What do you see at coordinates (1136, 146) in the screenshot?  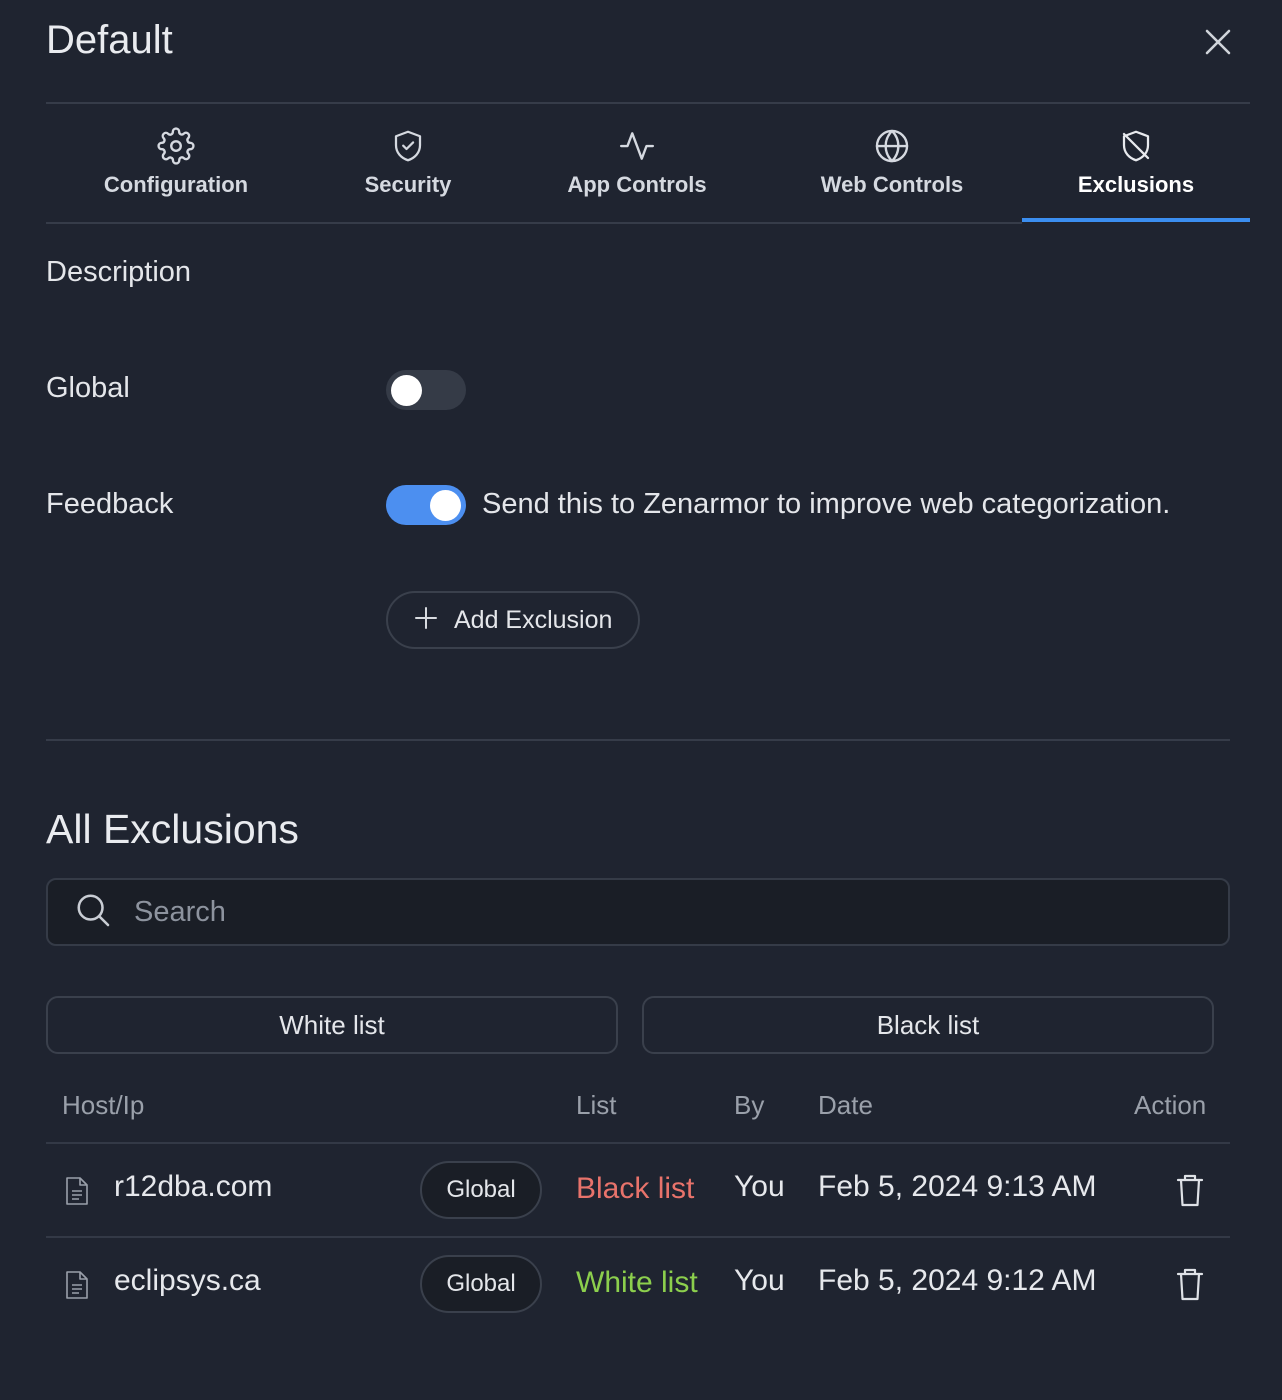 I see `shield-off-icon` at bounding box center [1136, 146].